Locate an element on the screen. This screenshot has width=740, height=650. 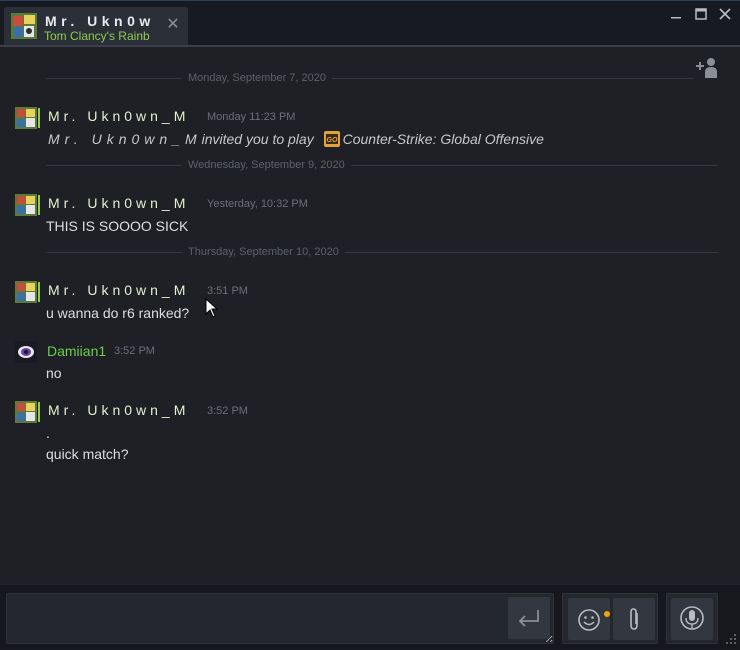
close-icon is located at coordinates (725, 14).